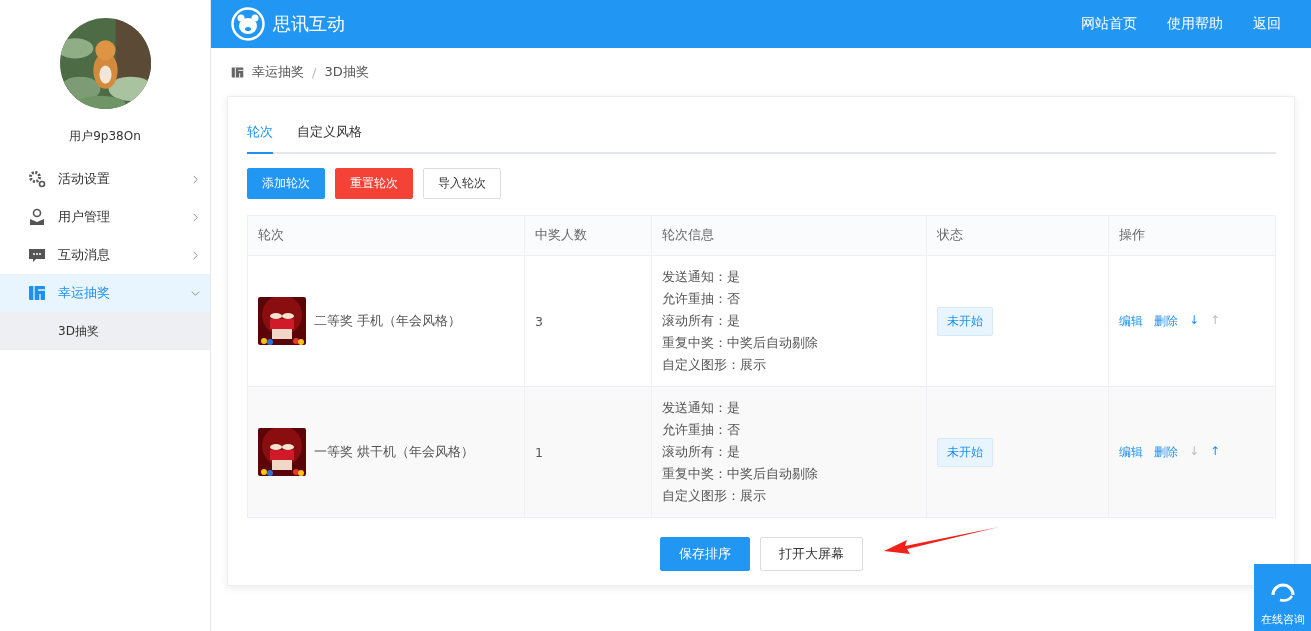 Image resolution: width=1311 pixels, height=631 pixels. Describe the element at coordinates (374, 183) in the screenshot. I see `toolbar-button: 重置轮次` at that location.